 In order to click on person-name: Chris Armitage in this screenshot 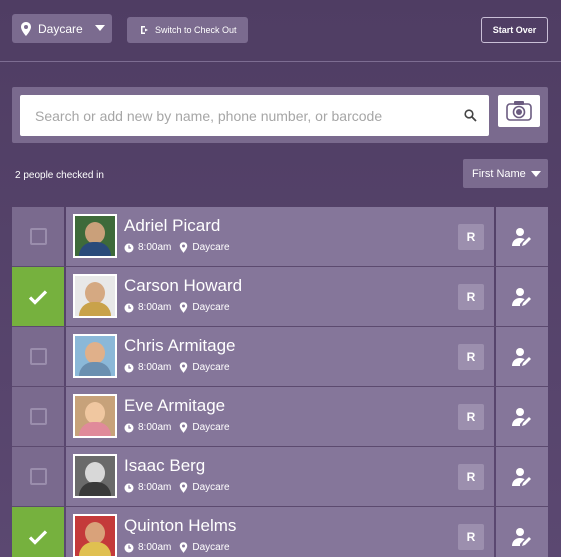, I will do `click(180, 345)`.